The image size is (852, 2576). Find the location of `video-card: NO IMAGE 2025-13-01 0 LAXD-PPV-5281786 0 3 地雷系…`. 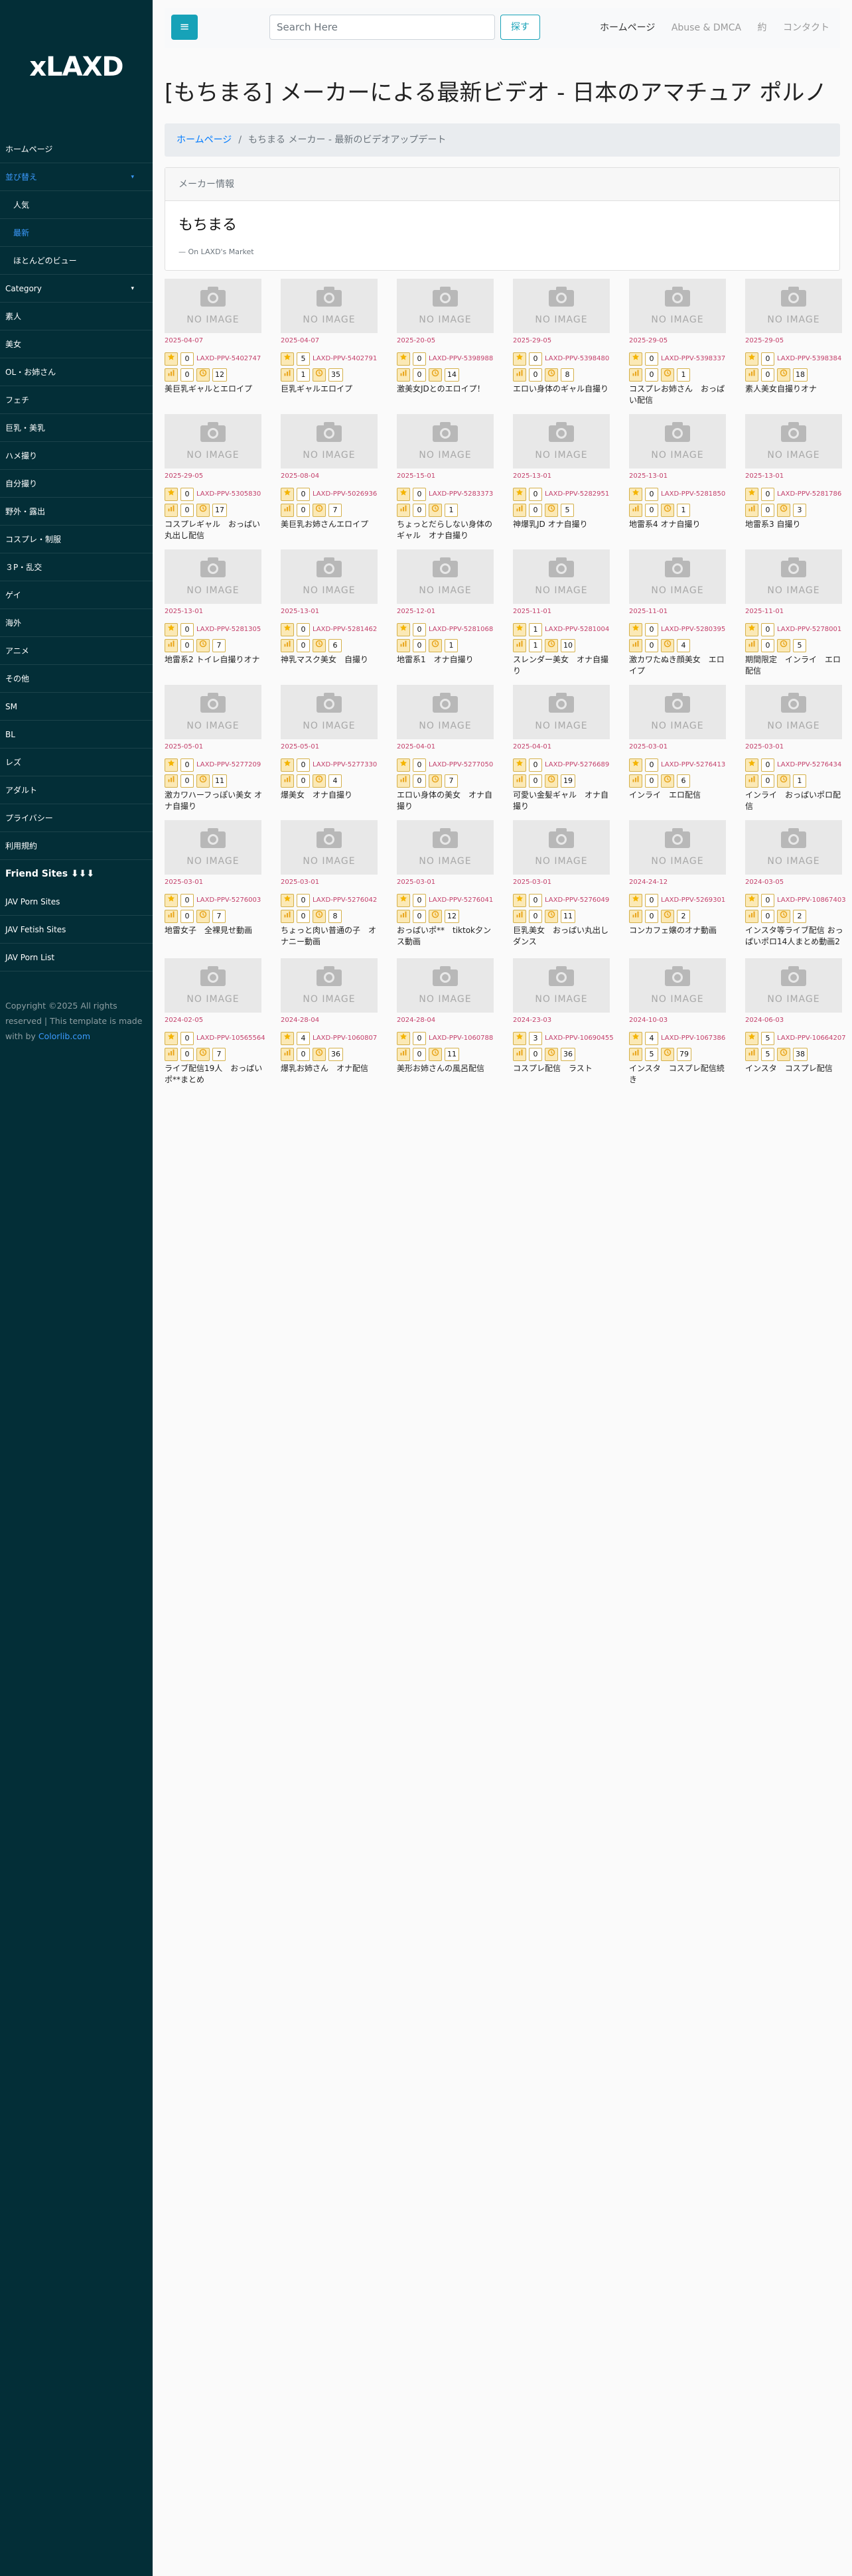

video-card: NO IMAGE 2025-13-01 0 LAXD-PPV-5281786 0 3 地雷系… is located at coordinates (795, 477).